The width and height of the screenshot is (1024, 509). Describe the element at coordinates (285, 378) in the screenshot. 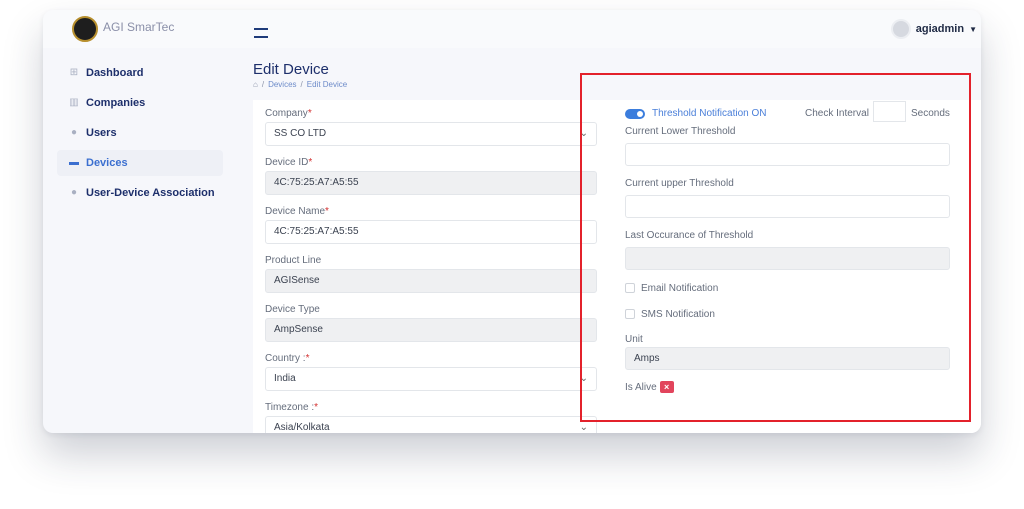

I see `country-value: India` at that location.